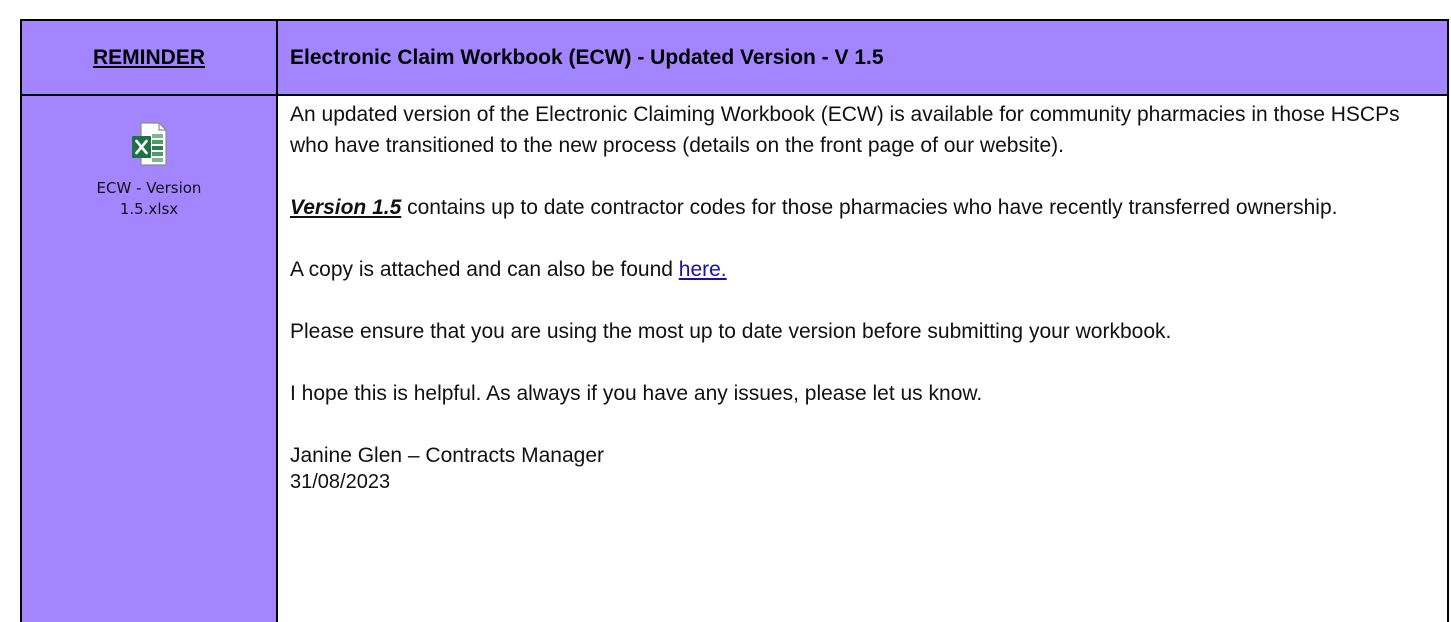 Image resolution: width=1451 pixels, height=622 pixels. Describe the element at coordinates (703, 269) in the screenshot. I see `here-link: here.` at that location.